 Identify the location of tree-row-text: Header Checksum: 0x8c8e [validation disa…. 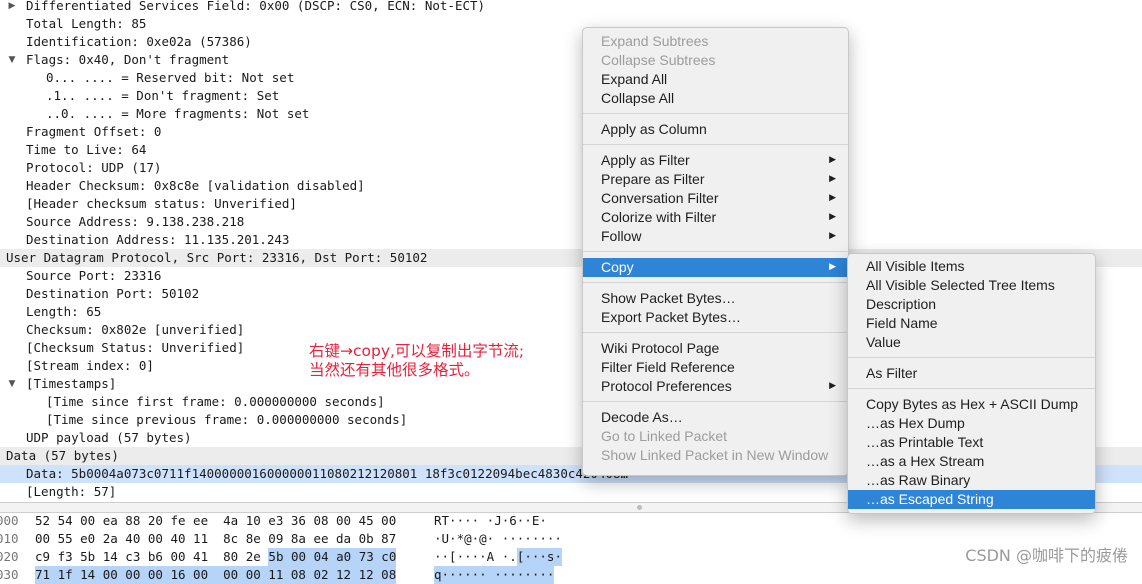
(195, 185).